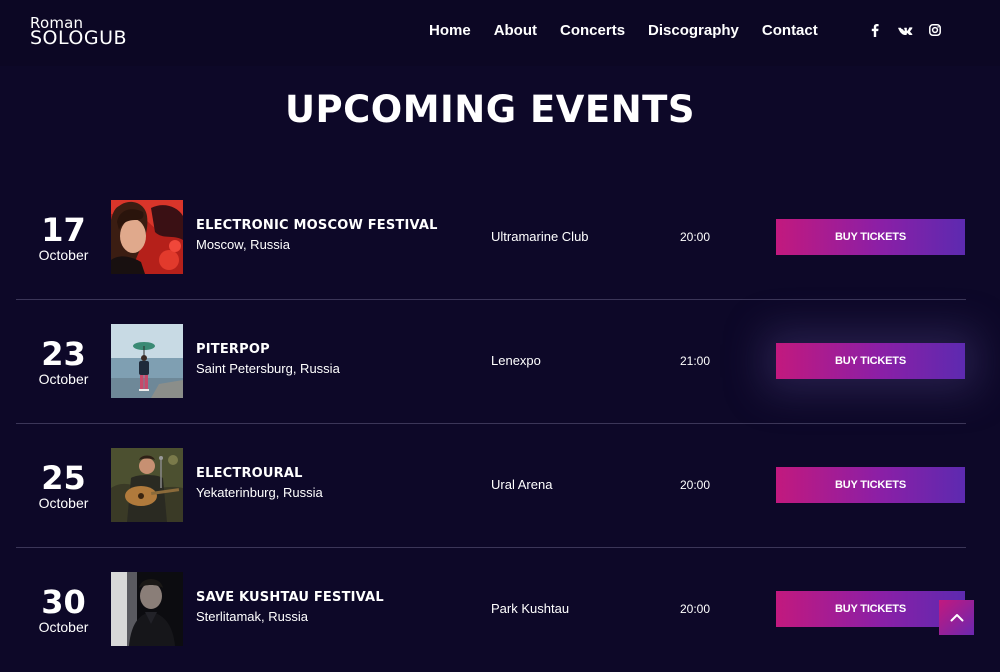 The width and height of the screenshot is (1000, 672). What do you see at coordinates (693, 30) in the screenshot?
I see `nav-discography: Discography` at bounding box center [693, 30].